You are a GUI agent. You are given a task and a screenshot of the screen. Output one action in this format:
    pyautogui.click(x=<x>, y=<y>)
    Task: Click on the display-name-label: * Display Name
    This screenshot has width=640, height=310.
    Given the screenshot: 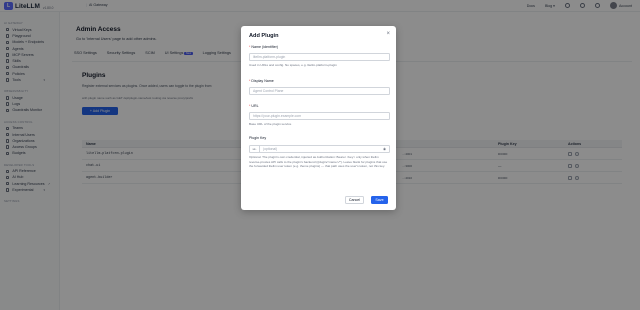 What is the action you would take?
    pyautogui.click(x=261, y=81)
    